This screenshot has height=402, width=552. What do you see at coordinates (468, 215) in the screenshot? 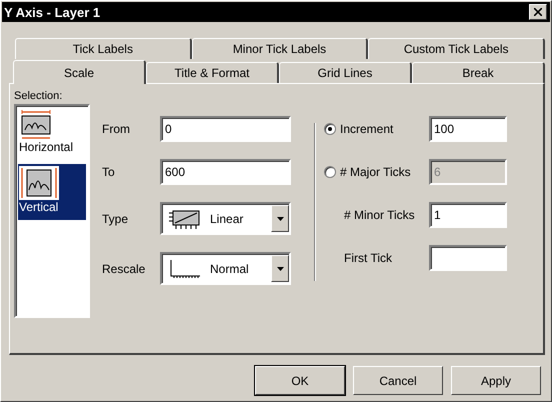
I see `input-field: 1` at bounding box center [468, 215].